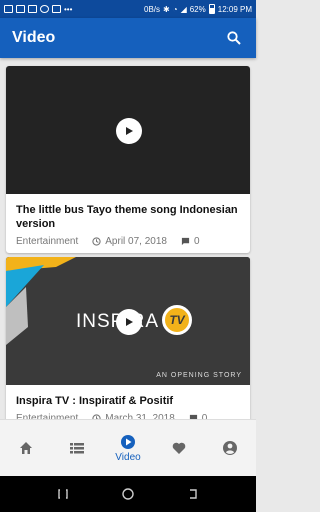 This screenshot has height=512, width=320. What do you see at coordinates (8, 9) in the screenshot?
I see `gallery-icon` at bounding box center [8, 9].